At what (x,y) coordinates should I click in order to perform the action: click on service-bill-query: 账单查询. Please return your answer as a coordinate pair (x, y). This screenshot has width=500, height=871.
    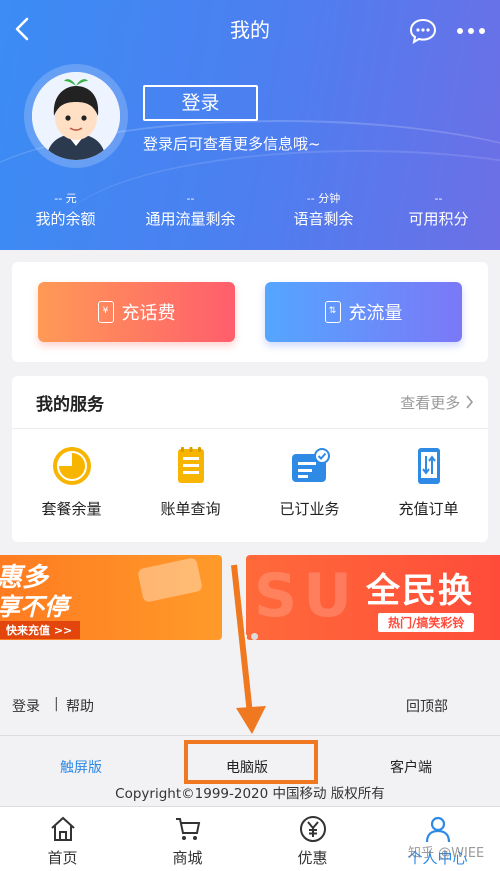
    Looking at the image, I should click on (190, 482).